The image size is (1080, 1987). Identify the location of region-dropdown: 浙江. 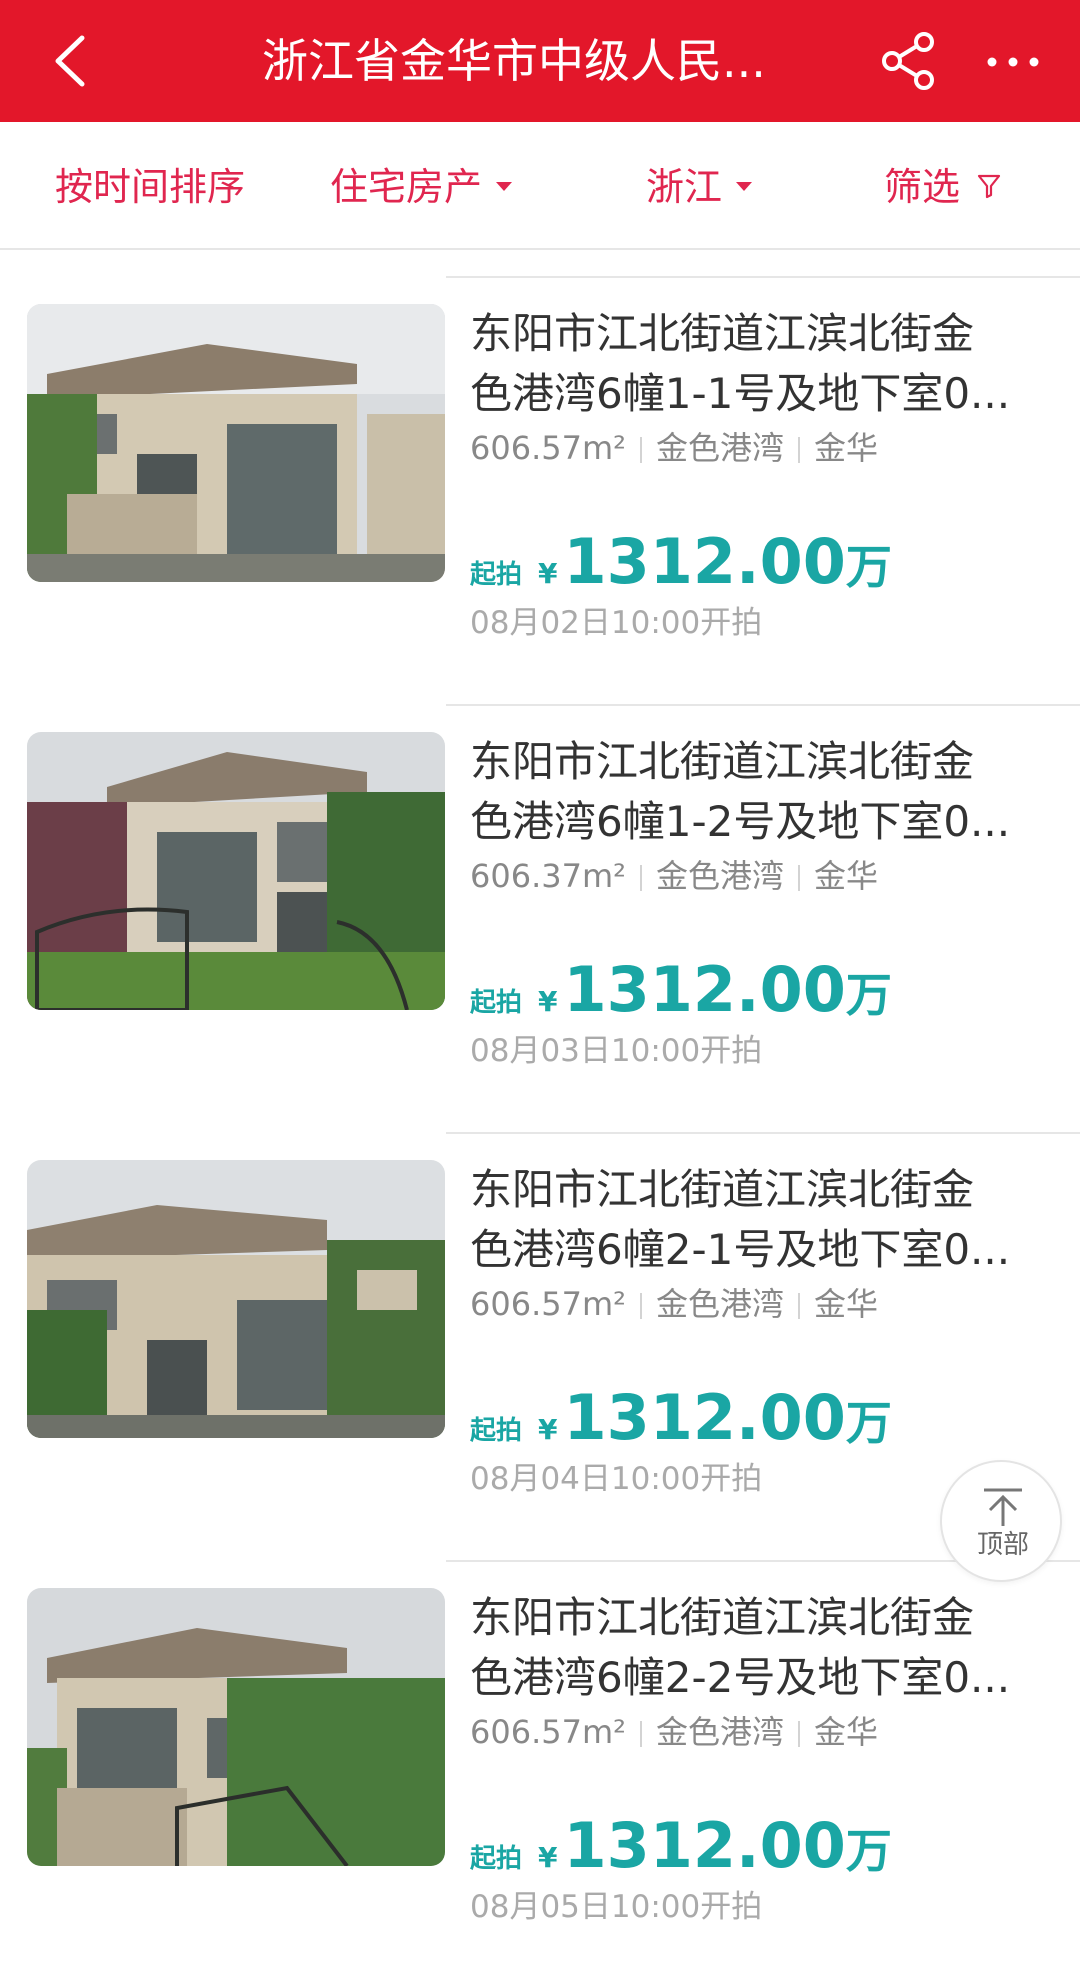
(699, 187).